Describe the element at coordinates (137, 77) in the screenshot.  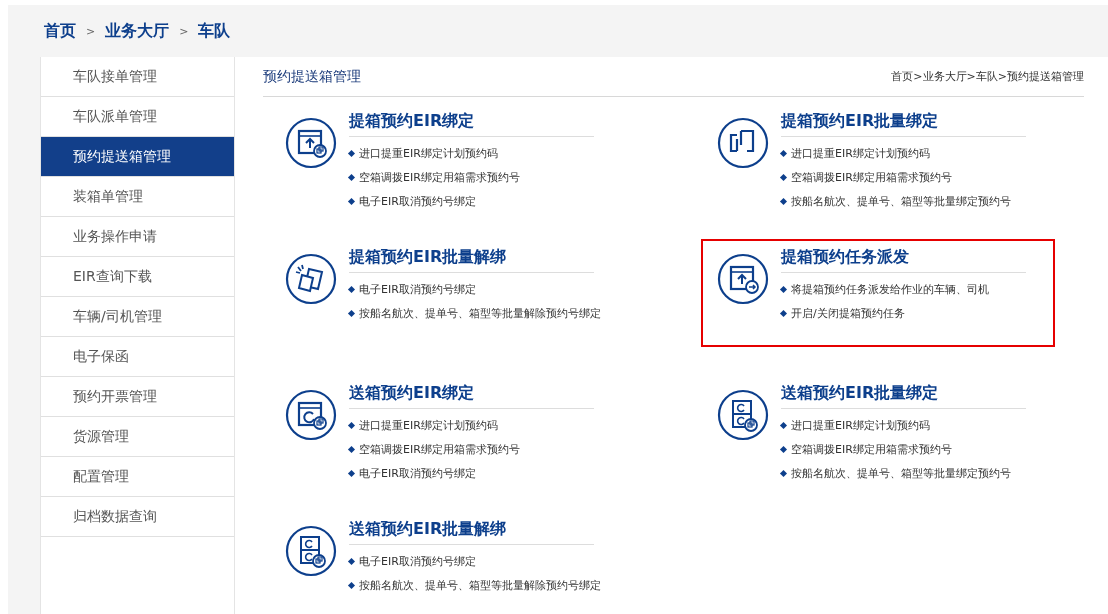
I see `sidebar-item: 车队接单管理` at that location.